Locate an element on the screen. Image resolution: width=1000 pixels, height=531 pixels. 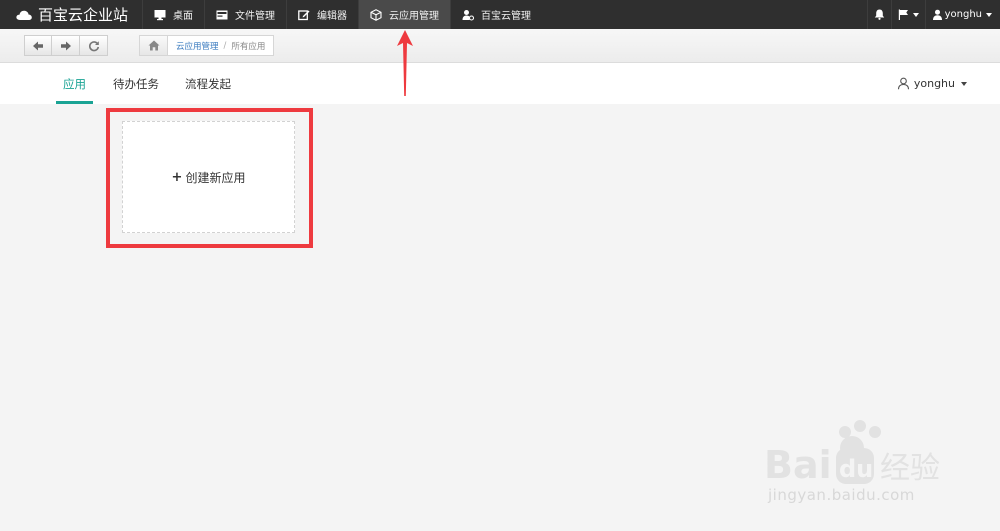
navbar-username: yonghu is located at coordinates (963, 14).